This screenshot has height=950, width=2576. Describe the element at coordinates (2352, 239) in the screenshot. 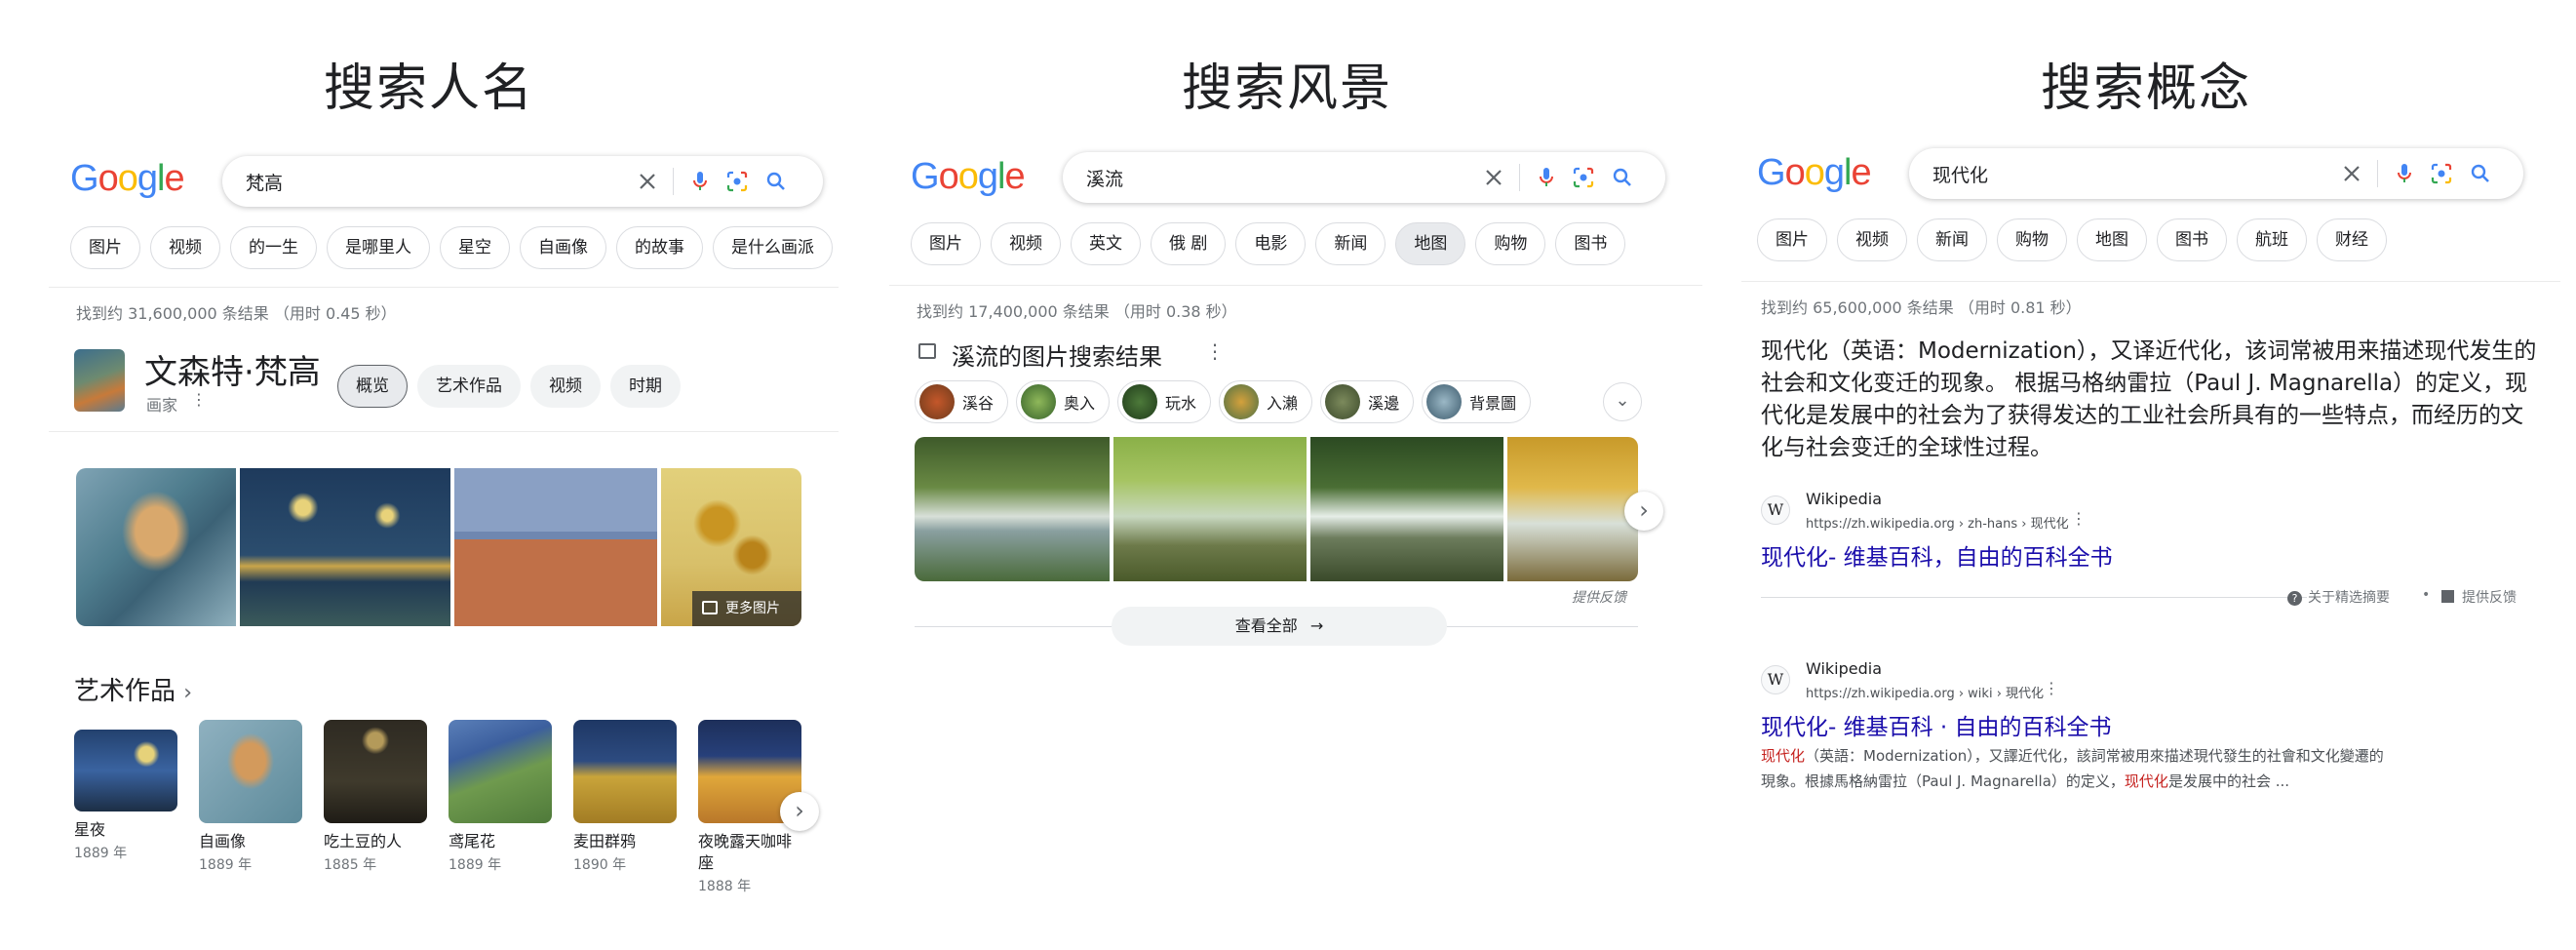

I see `chip-finance: 财经` at that location.